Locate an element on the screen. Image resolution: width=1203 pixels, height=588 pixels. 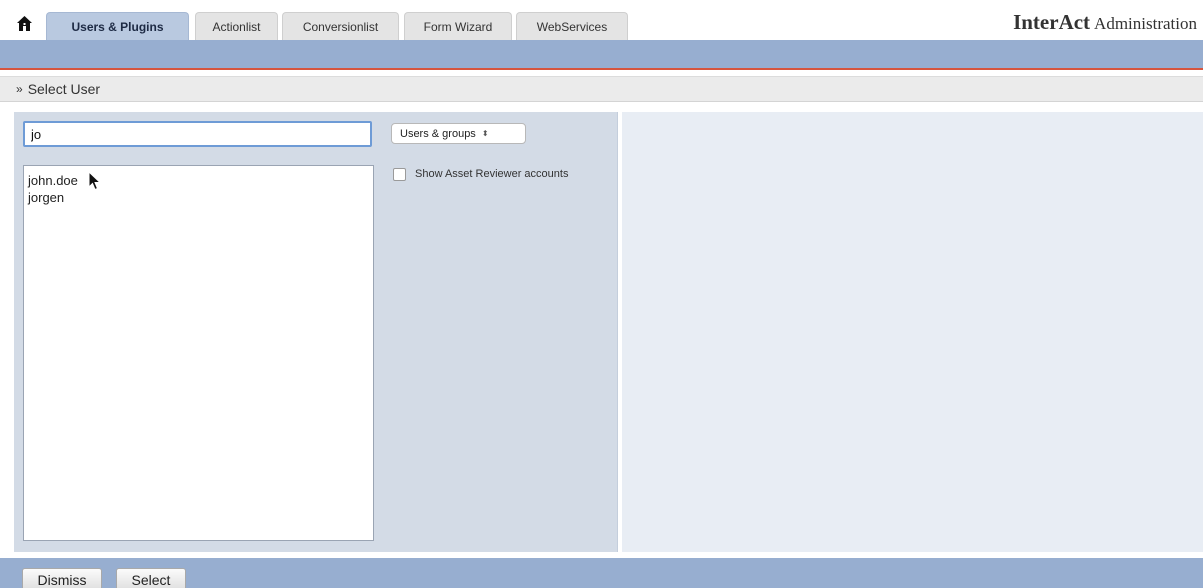
select-button: Select is located at coordinates (151, 578).